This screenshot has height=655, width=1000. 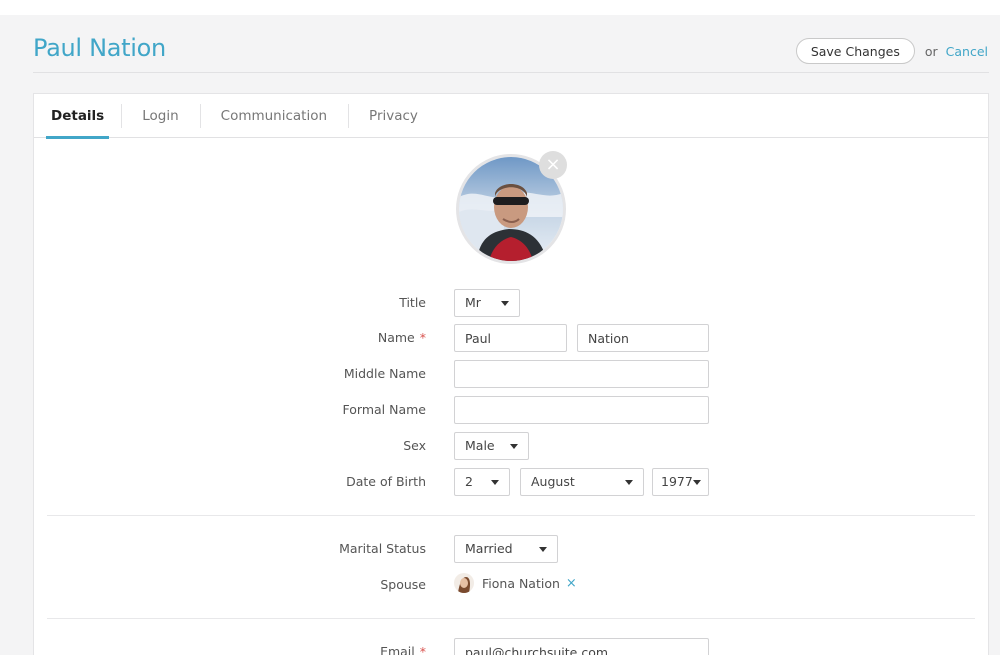 I want to click on formal-name-label: Formal Name, so click(x=384, y=409).